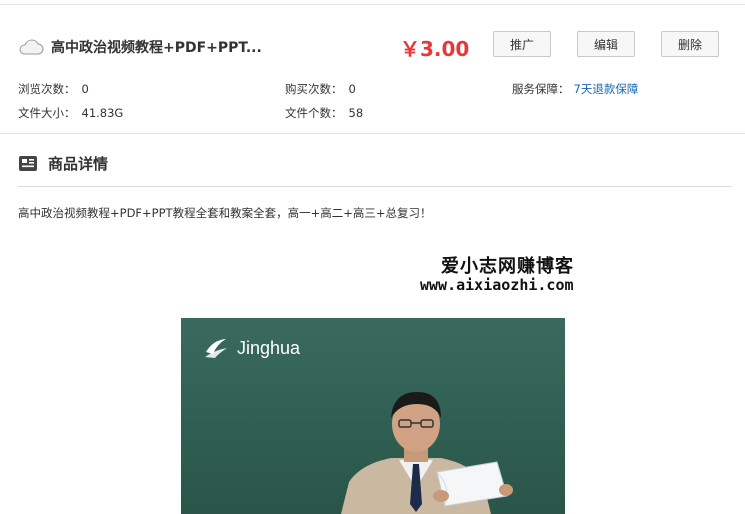  Describe the element at coordinates (372, 48) in the screenshot. I see `product-header: 高中政治视频教程+PDF+PPT... ￥3.00 推广 编辑 删除` at that location.